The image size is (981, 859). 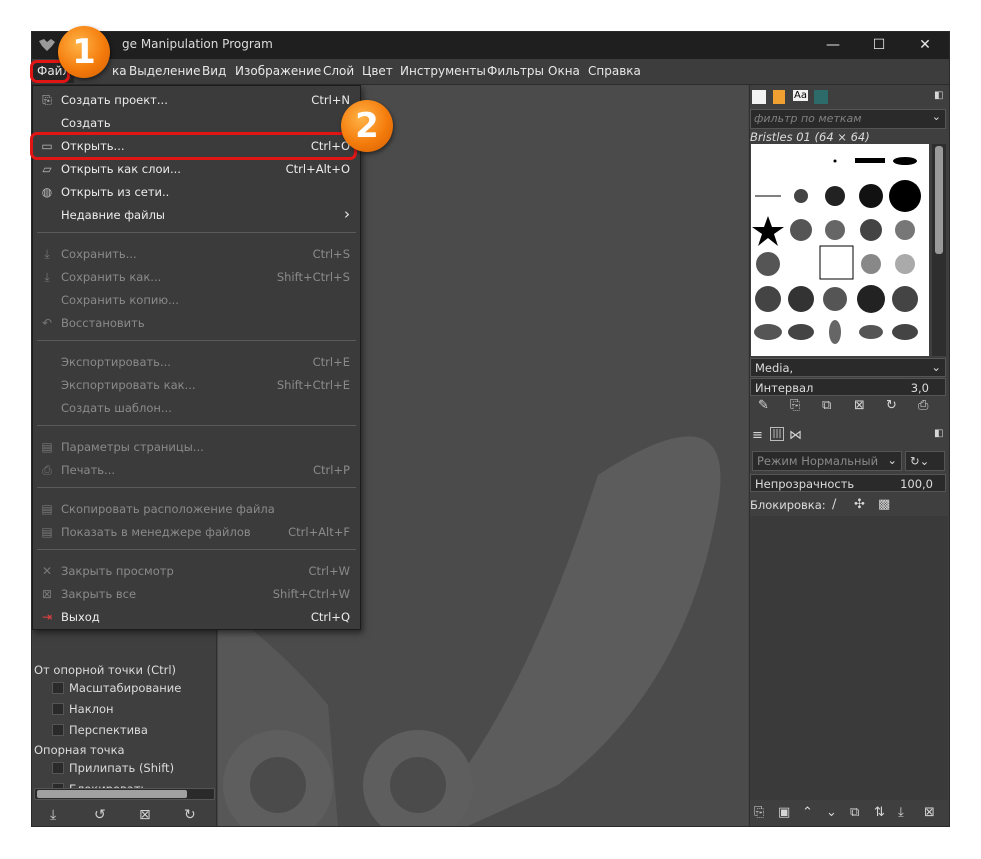 What do you see at coordinates (564, 71) in the screenshot?
I see `menu-windows: Окна` at bounding box center [564, 71].